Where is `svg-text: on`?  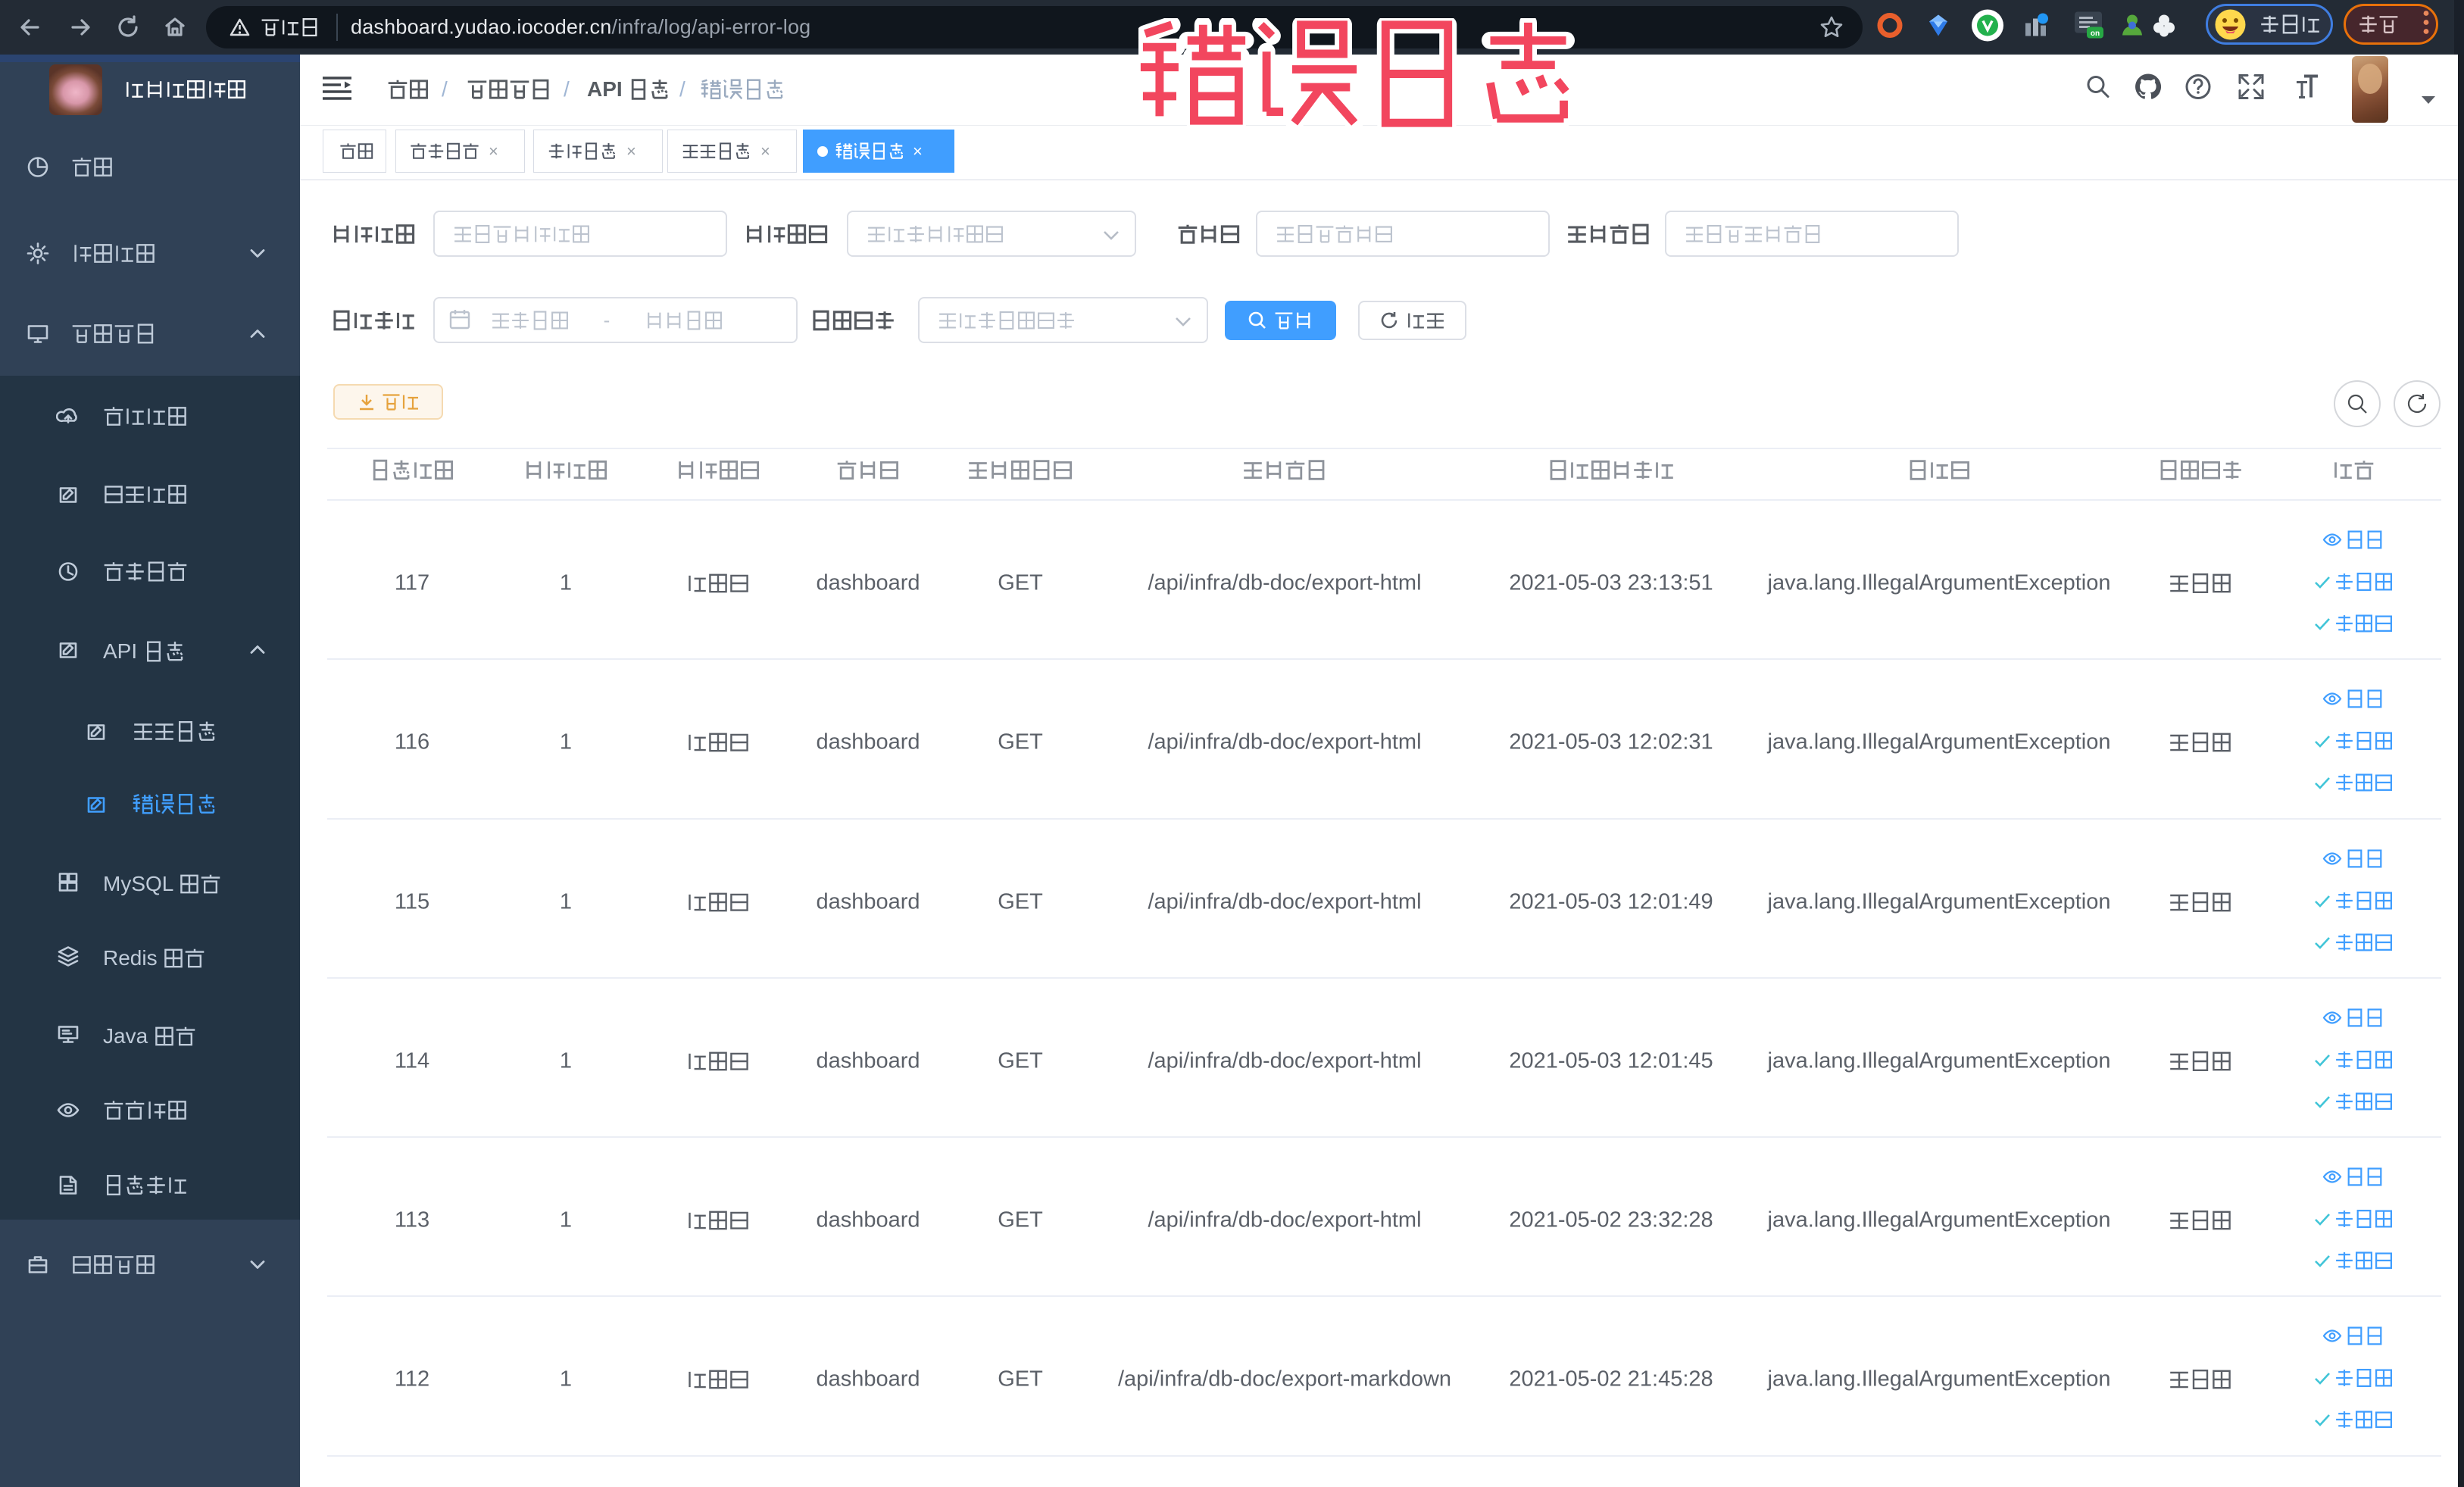 svg-text: on is located at coordinates (2095, 34).